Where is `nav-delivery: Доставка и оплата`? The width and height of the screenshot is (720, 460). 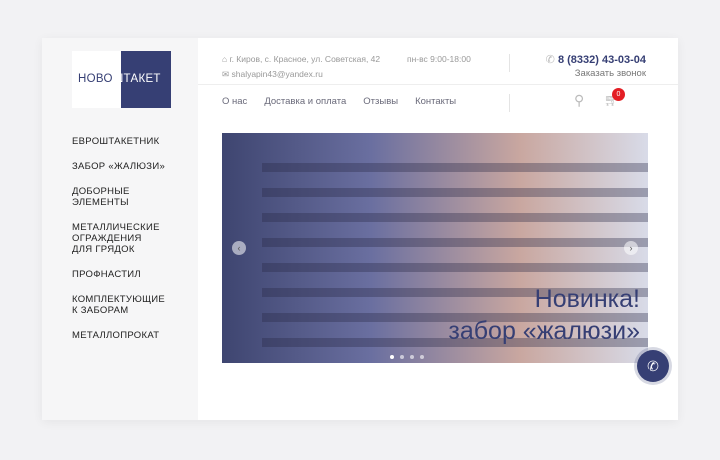
nav-delivery: Доставка и оплата is located at coordinates (305, 101).